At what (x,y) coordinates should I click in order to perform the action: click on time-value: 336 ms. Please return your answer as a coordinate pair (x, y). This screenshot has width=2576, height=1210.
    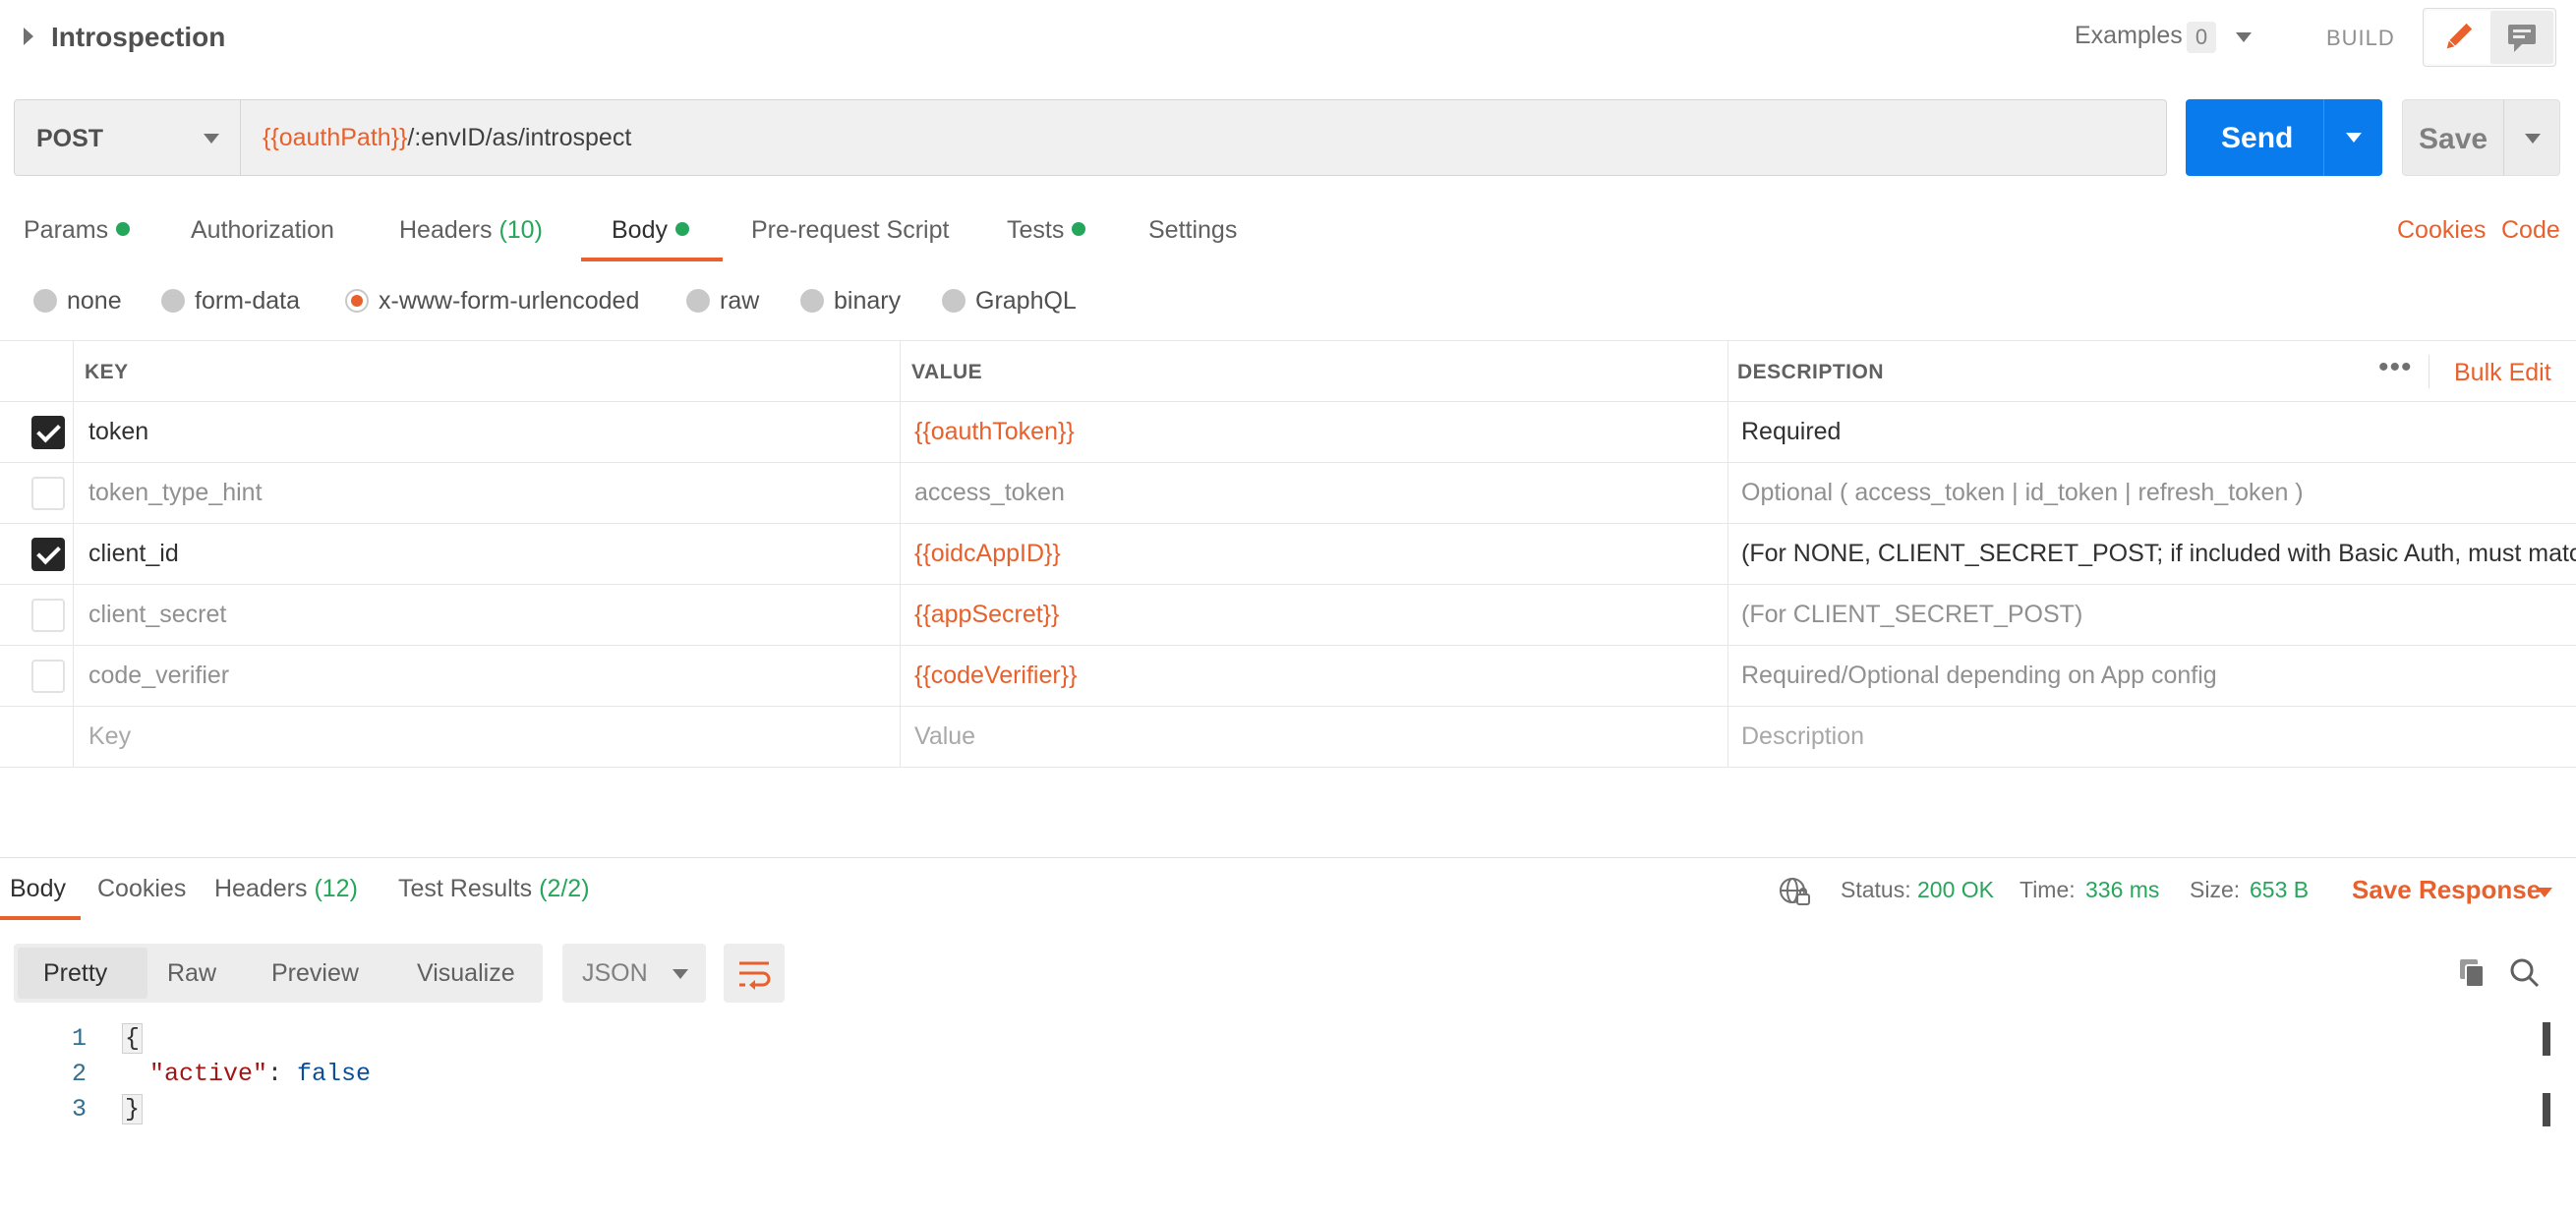
    Looking at the image, I should click on (2122, 890).